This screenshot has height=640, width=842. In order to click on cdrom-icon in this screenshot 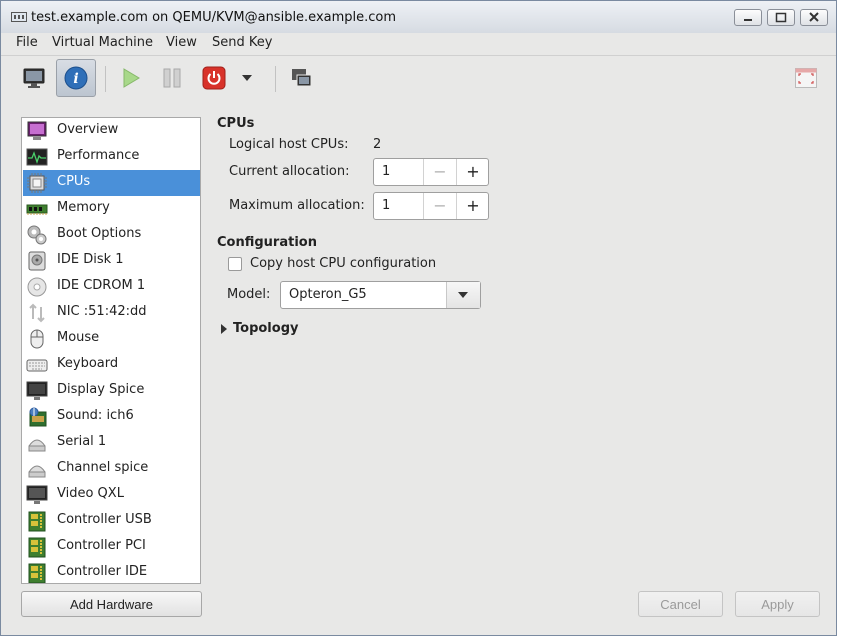, I will do `click(37, 287)`.